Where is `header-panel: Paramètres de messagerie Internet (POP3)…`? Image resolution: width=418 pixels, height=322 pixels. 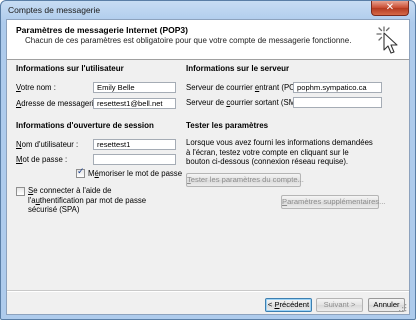 header-panel: Paramètres de messagerie Internet (POP3)… is located at coordinates (208, 40).